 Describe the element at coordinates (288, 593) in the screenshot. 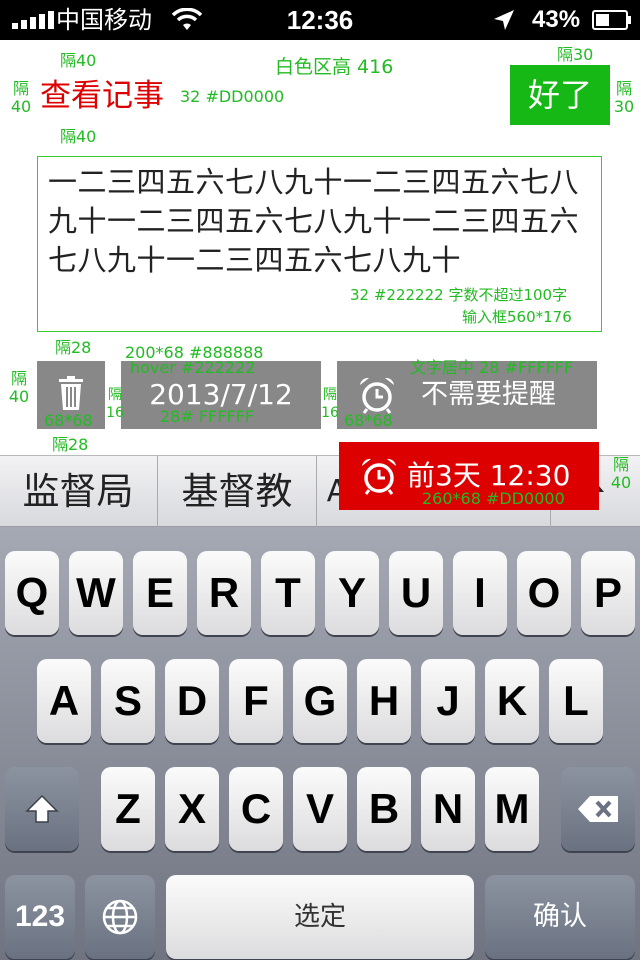

I see `key-t: T` at that location.